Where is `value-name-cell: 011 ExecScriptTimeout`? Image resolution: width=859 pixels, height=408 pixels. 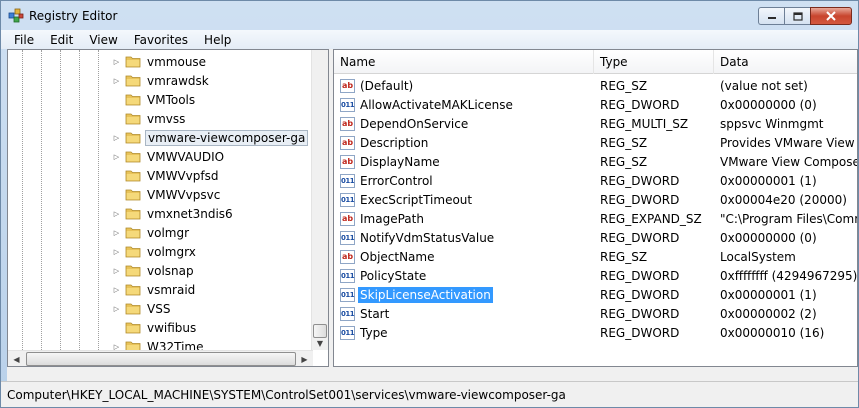 value-name-cell: 011 ExecScriptTimeout is located at coordinates (466, 199).